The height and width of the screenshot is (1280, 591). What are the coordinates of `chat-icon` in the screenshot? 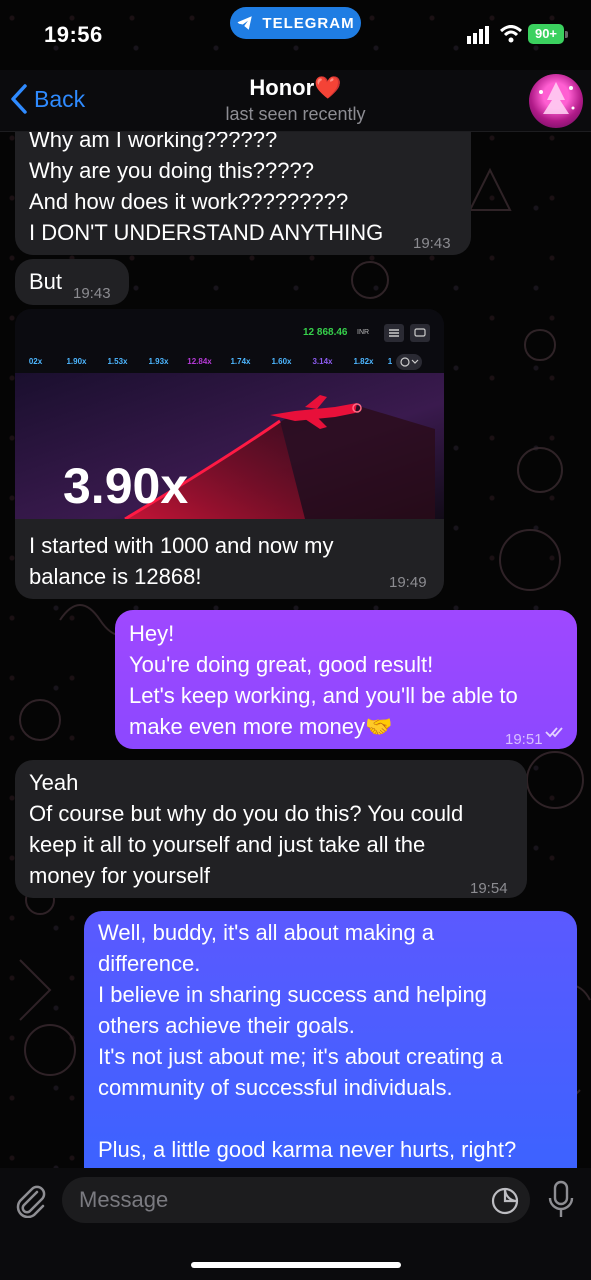 It's located at (420, 333).